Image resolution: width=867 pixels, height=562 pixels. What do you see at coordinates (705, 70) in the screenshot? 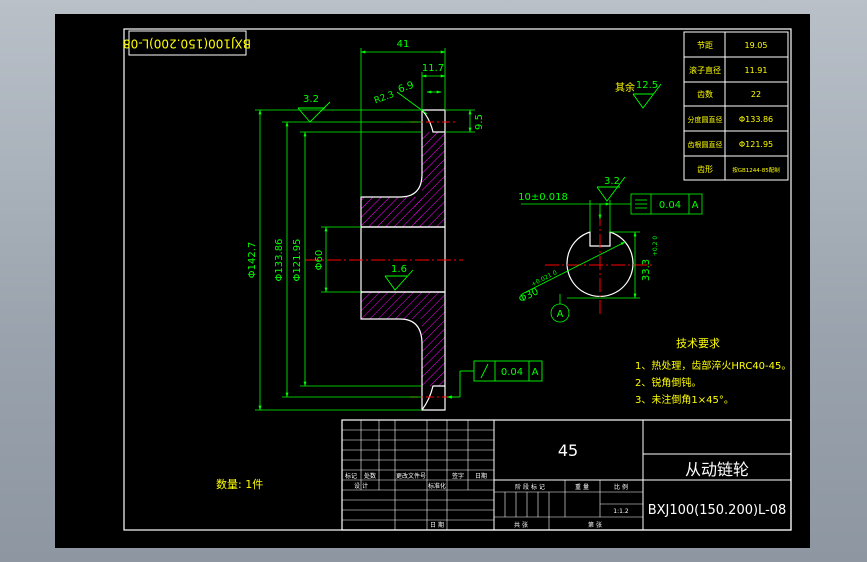
I see `param-name: 滚子直径` at bounding box center [705, 70].